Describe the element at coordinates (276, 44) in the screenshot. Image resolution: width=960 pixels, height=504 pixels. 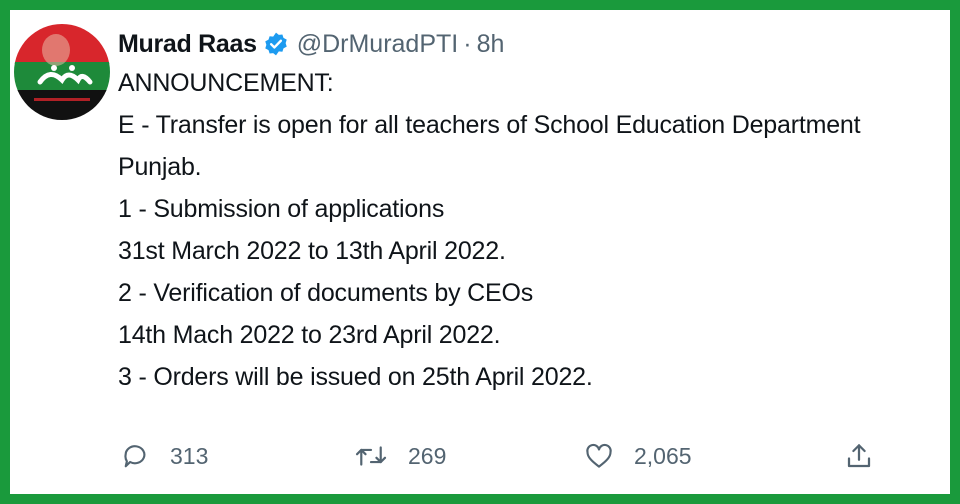
I see `verified-badge-icon` at that location.